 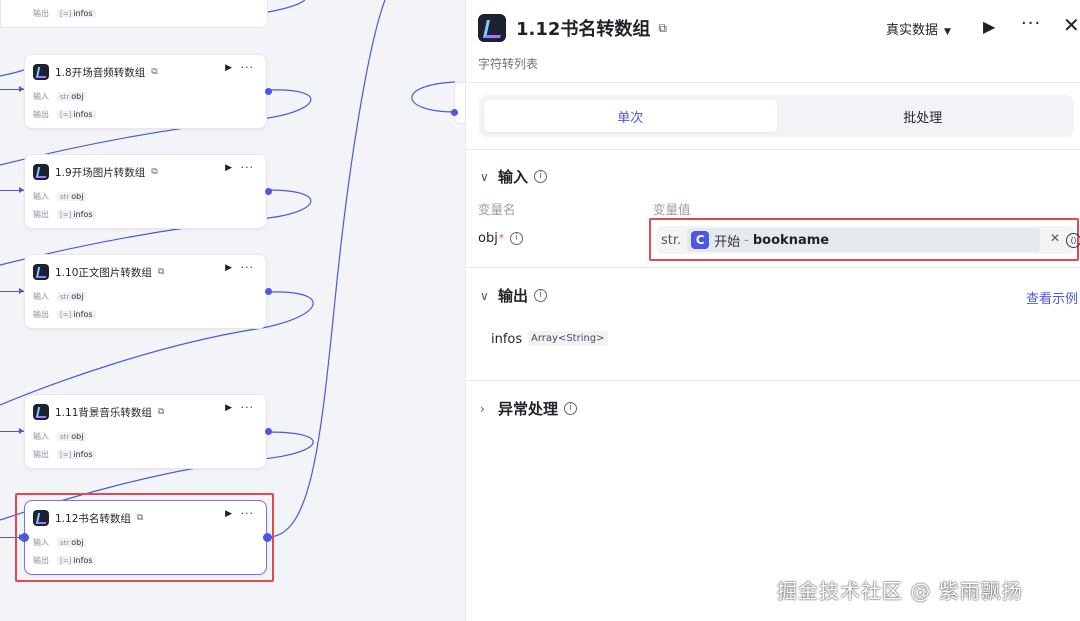 What do you see at coordinates (791, 240) in the screenshot?
I see `ref-variable-name: bookname` at bounding box center [791, 240].